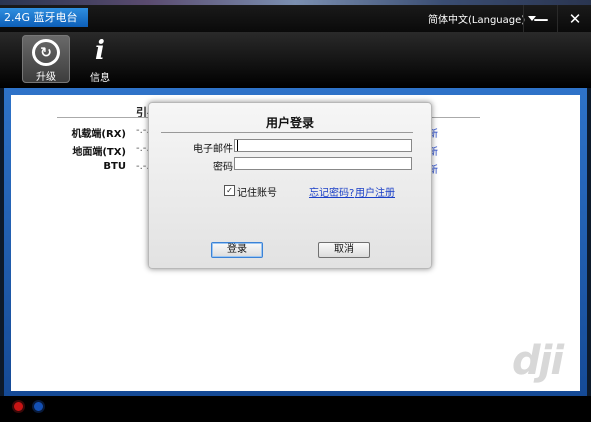 This screenshot has height=422, width=591. Describe the element at coordinates (289, 123) in the screenshot. I see `dialog-title: 用户登录` at that location.